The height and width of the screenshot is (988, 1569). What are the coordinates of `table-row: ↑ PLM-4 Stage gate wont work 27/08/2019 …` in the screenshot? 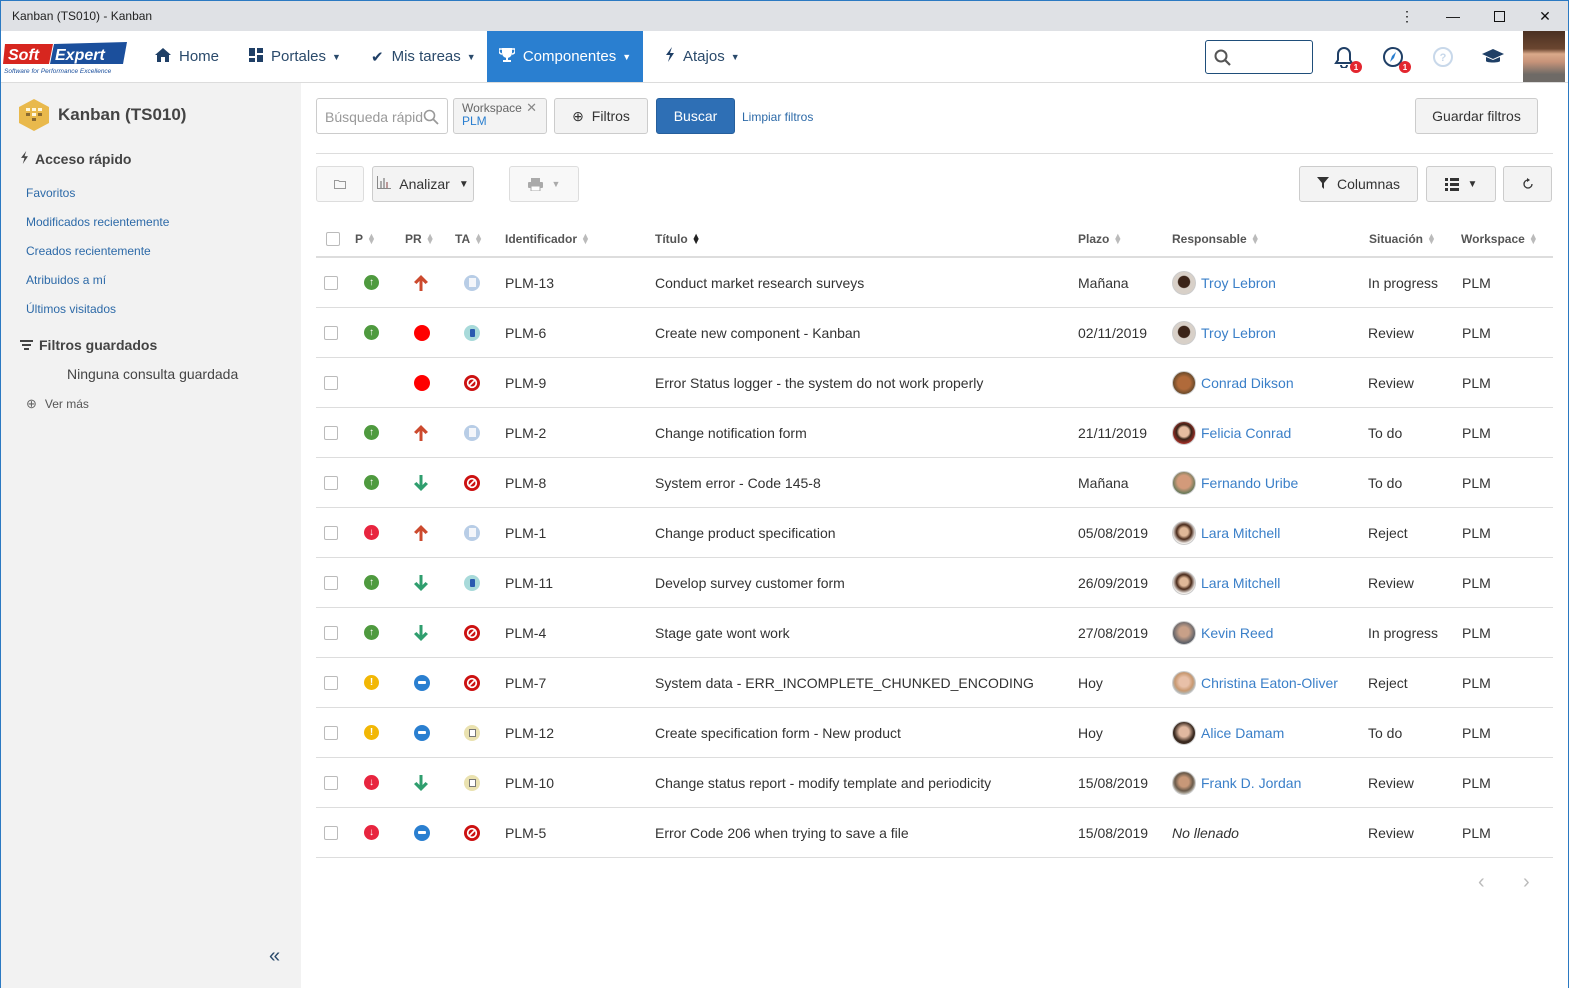 It's located at (934, 633).